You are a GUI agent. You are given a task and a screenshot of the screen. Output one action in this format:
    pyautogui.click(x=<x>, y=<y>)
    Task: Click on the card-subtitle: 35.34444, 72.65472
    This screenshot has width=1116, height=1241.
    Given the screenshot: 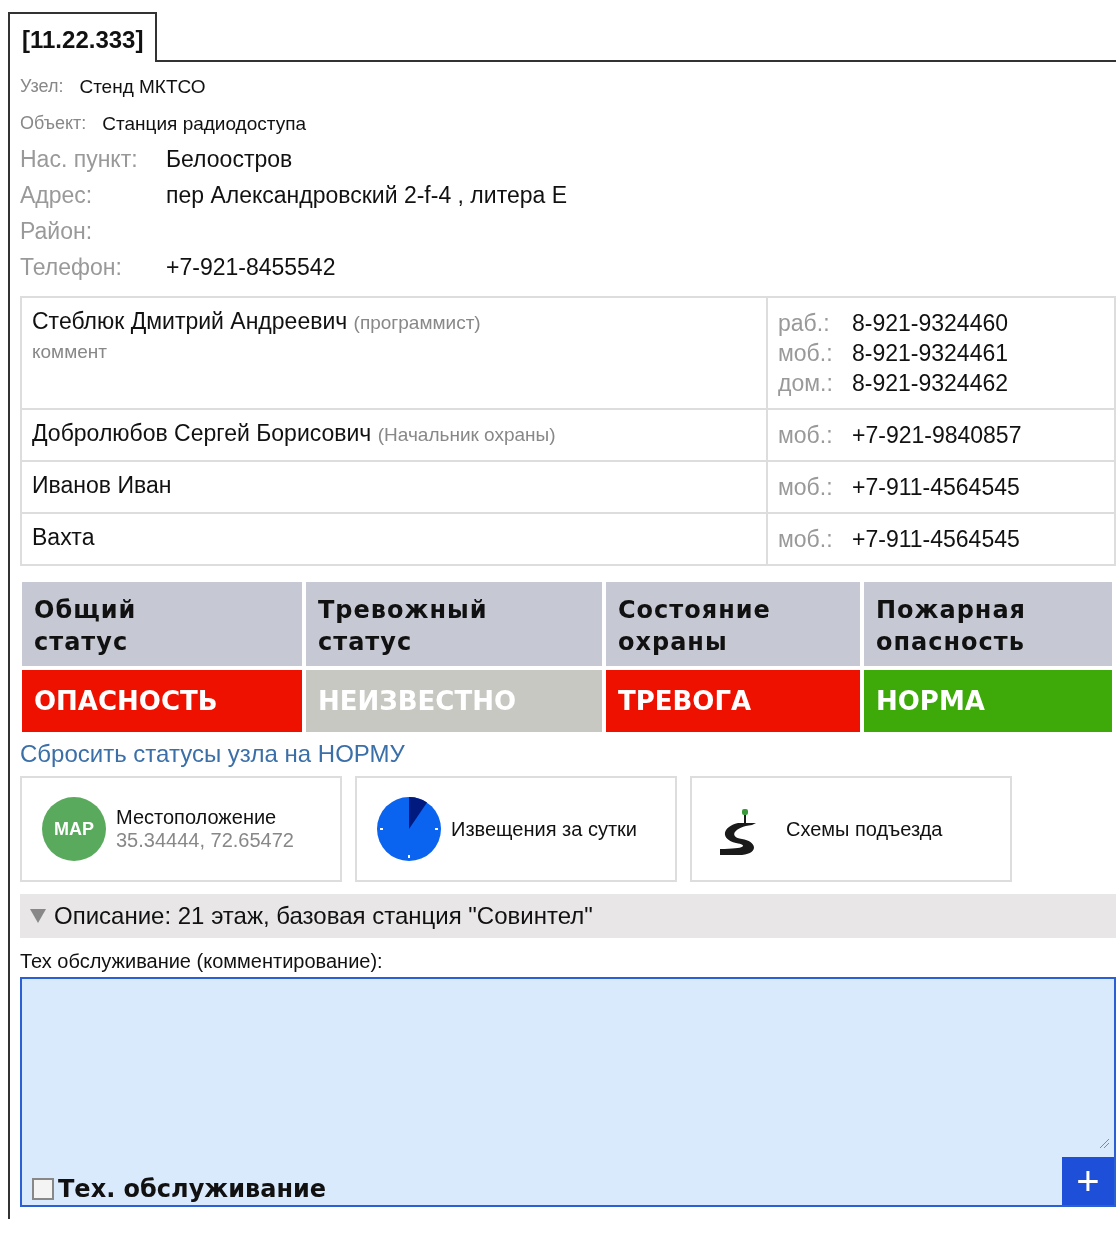 What is the action you would take?
    pyautogui.click(x=205, y=840)
    